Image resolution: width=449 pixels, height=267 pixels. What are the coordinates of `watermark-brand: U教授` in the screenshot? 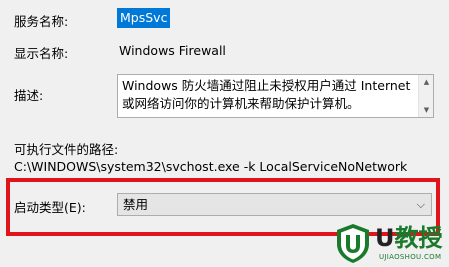 It's located at (409, 238).